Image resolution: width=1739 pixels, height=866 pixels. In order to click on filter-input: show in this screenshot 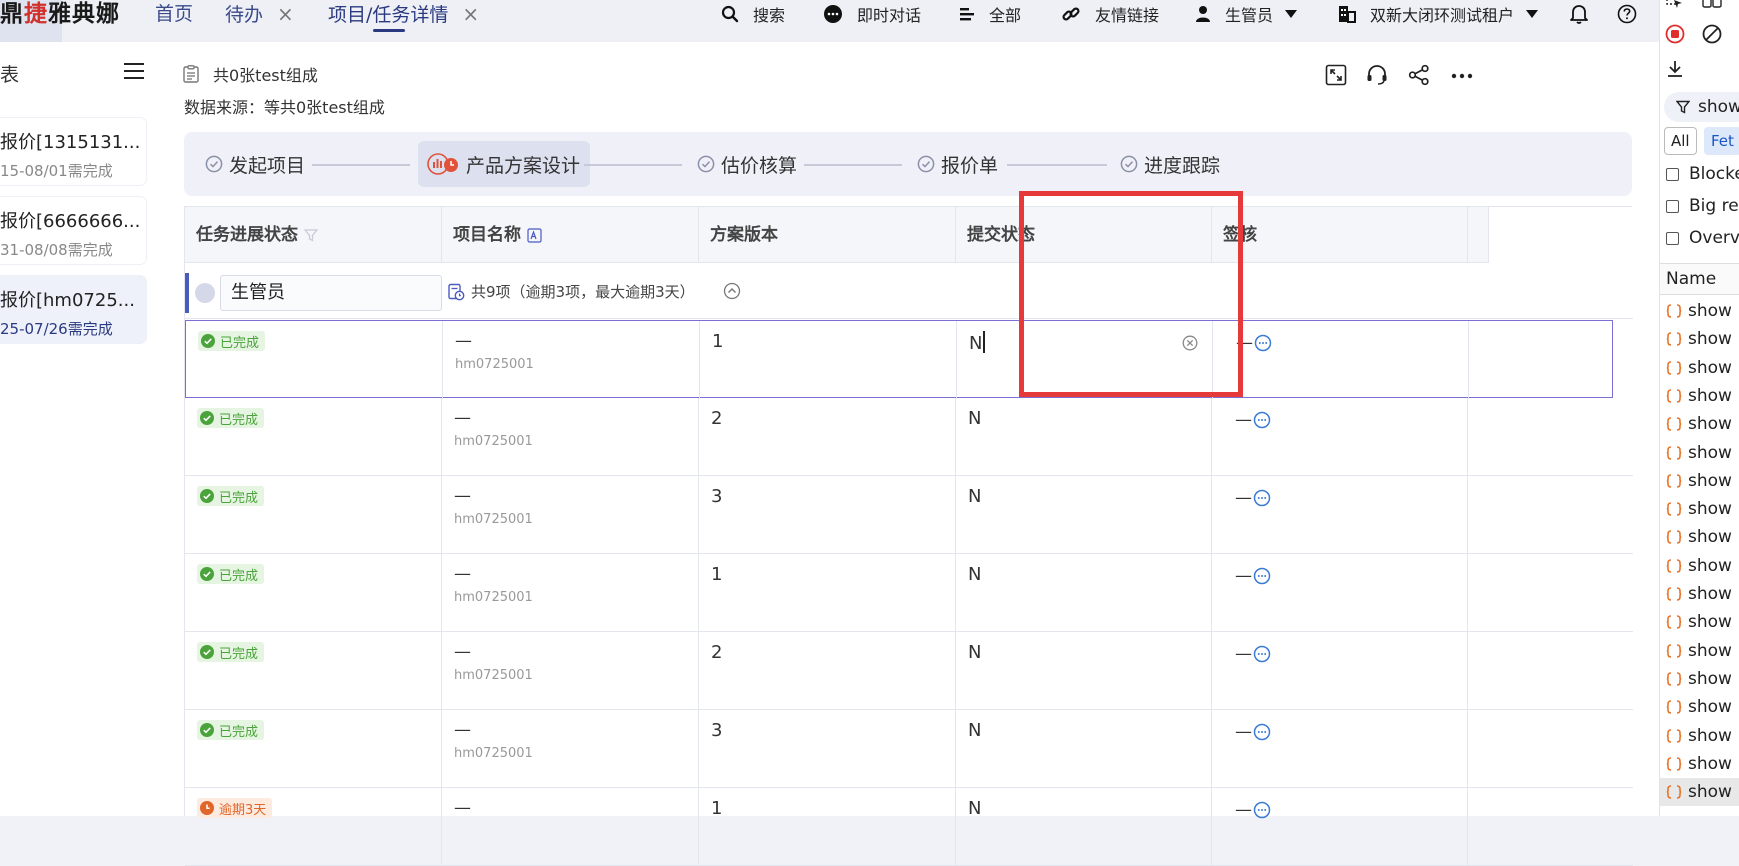, I will do `click(1701, 107)`.